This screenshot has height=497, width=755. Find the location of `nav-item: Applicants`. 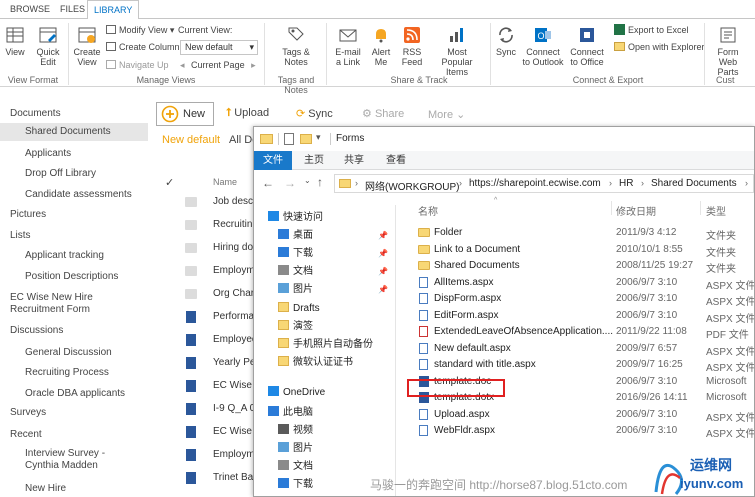

nav-item: Applicants is located at coordinates (48, 154).